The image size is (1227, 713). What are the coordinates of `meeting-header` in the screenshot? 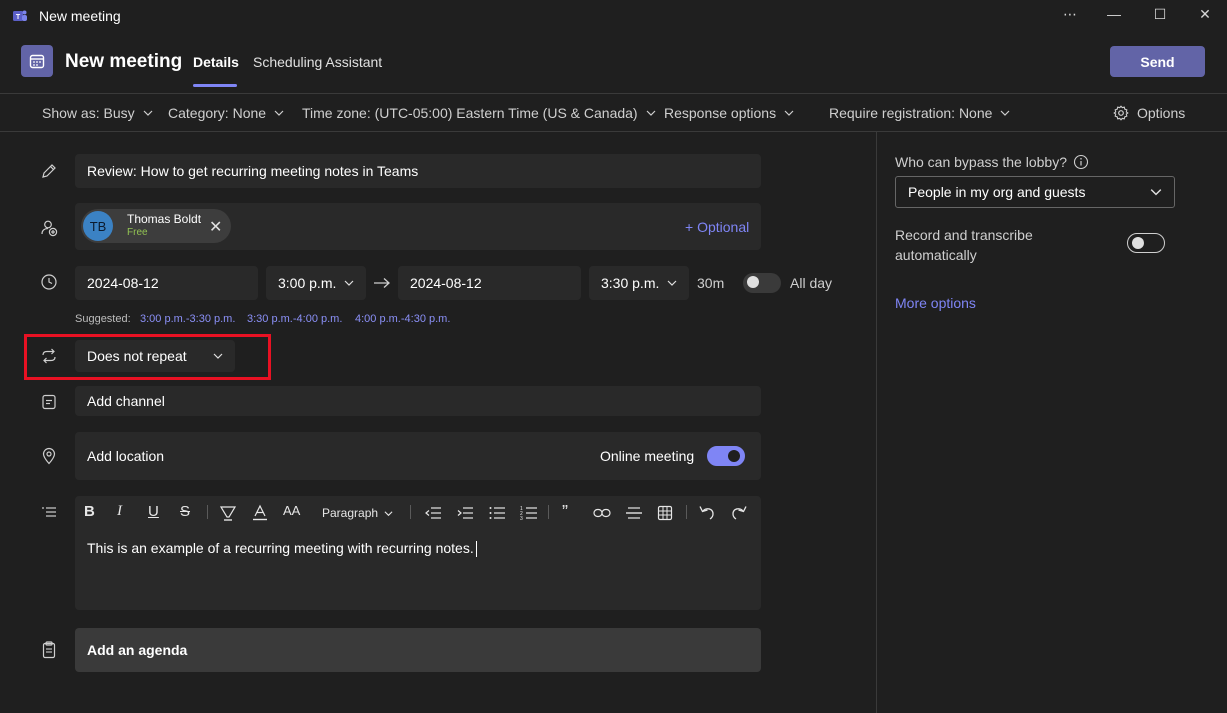 It's located at (613, 63).